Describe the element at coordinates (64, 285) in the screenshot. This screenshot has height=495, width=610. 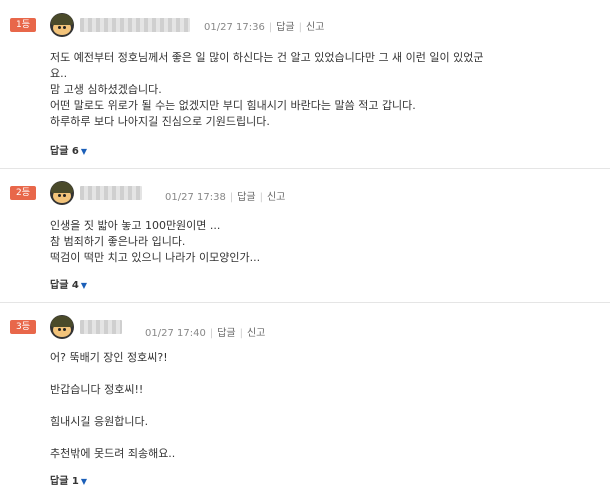
I see `replies-count: 답글 4` at that location.